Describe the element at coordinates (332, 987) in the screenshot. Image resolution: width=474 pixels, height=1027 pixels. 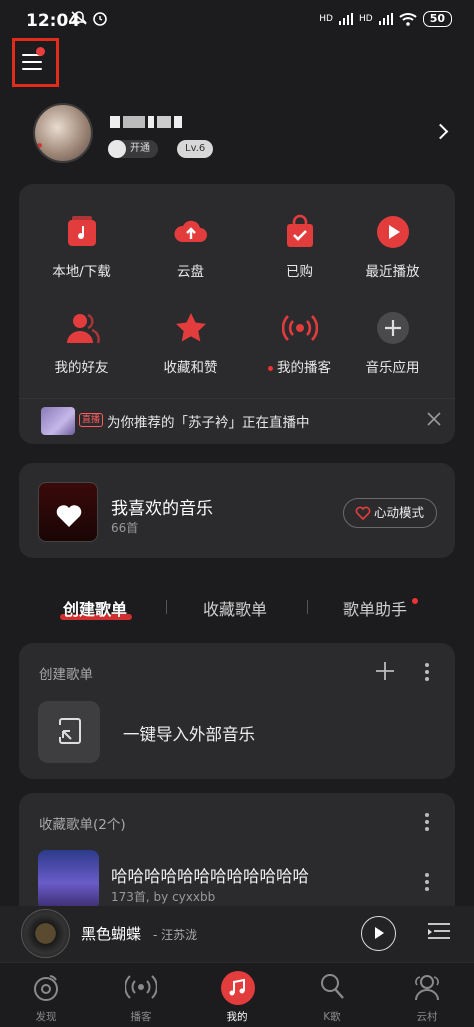
I see `karaoke-mic-icon` at that location.